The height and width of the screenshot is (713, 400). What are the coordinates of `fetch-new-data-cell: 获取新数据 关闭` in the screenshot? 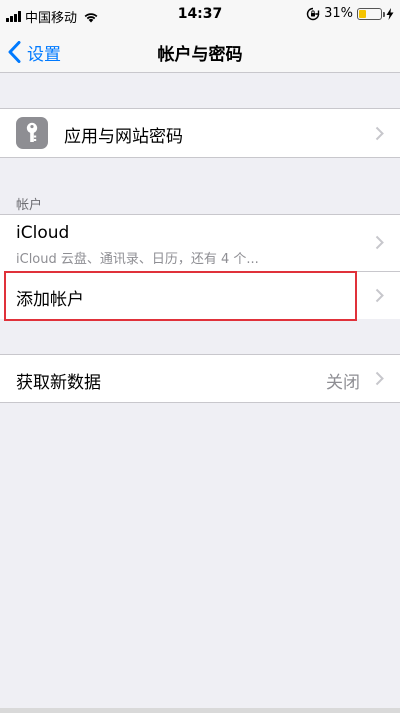 It's located at (200, 378).